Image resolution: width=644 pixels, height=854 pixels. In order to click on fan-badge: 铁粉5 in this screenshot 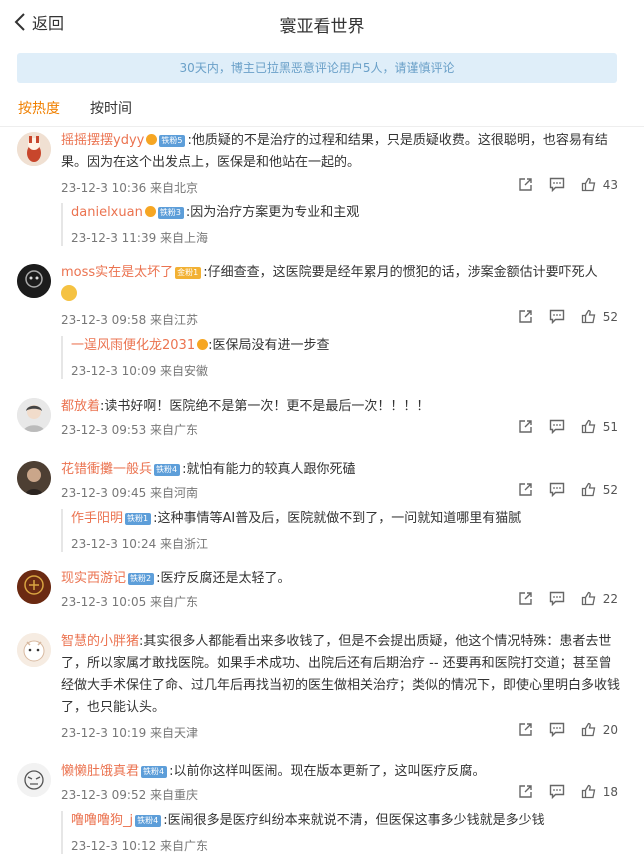, I will do `click(172, 141)`.